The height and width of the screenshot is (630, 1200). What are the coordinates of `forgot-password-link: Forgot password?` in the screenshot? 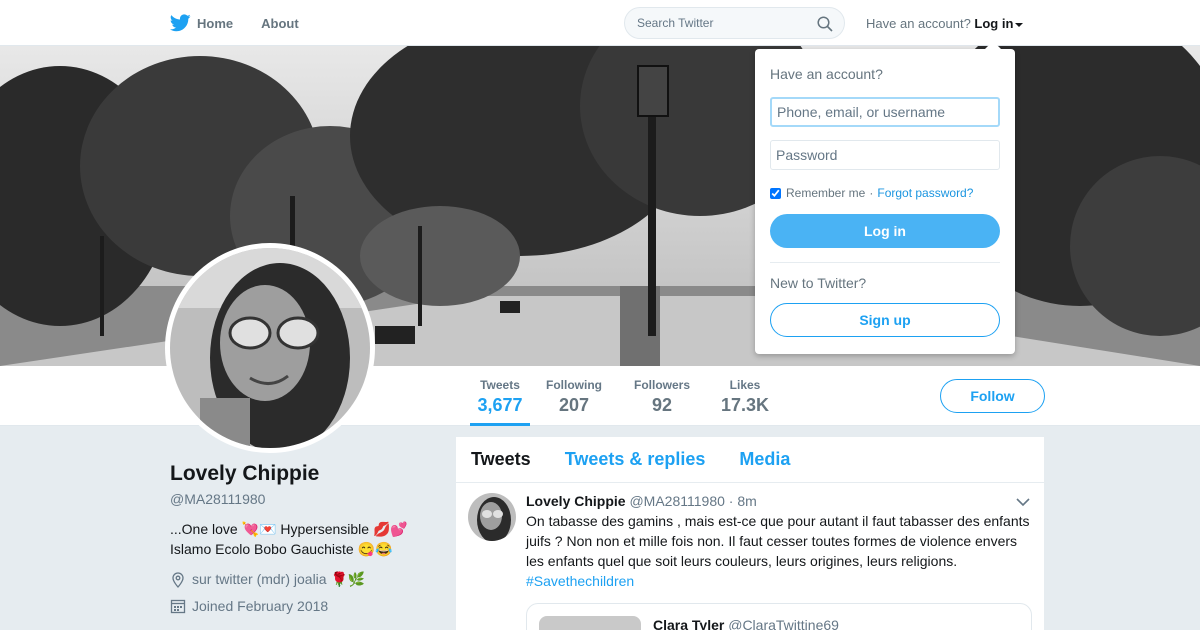 It's located at (925, 193).